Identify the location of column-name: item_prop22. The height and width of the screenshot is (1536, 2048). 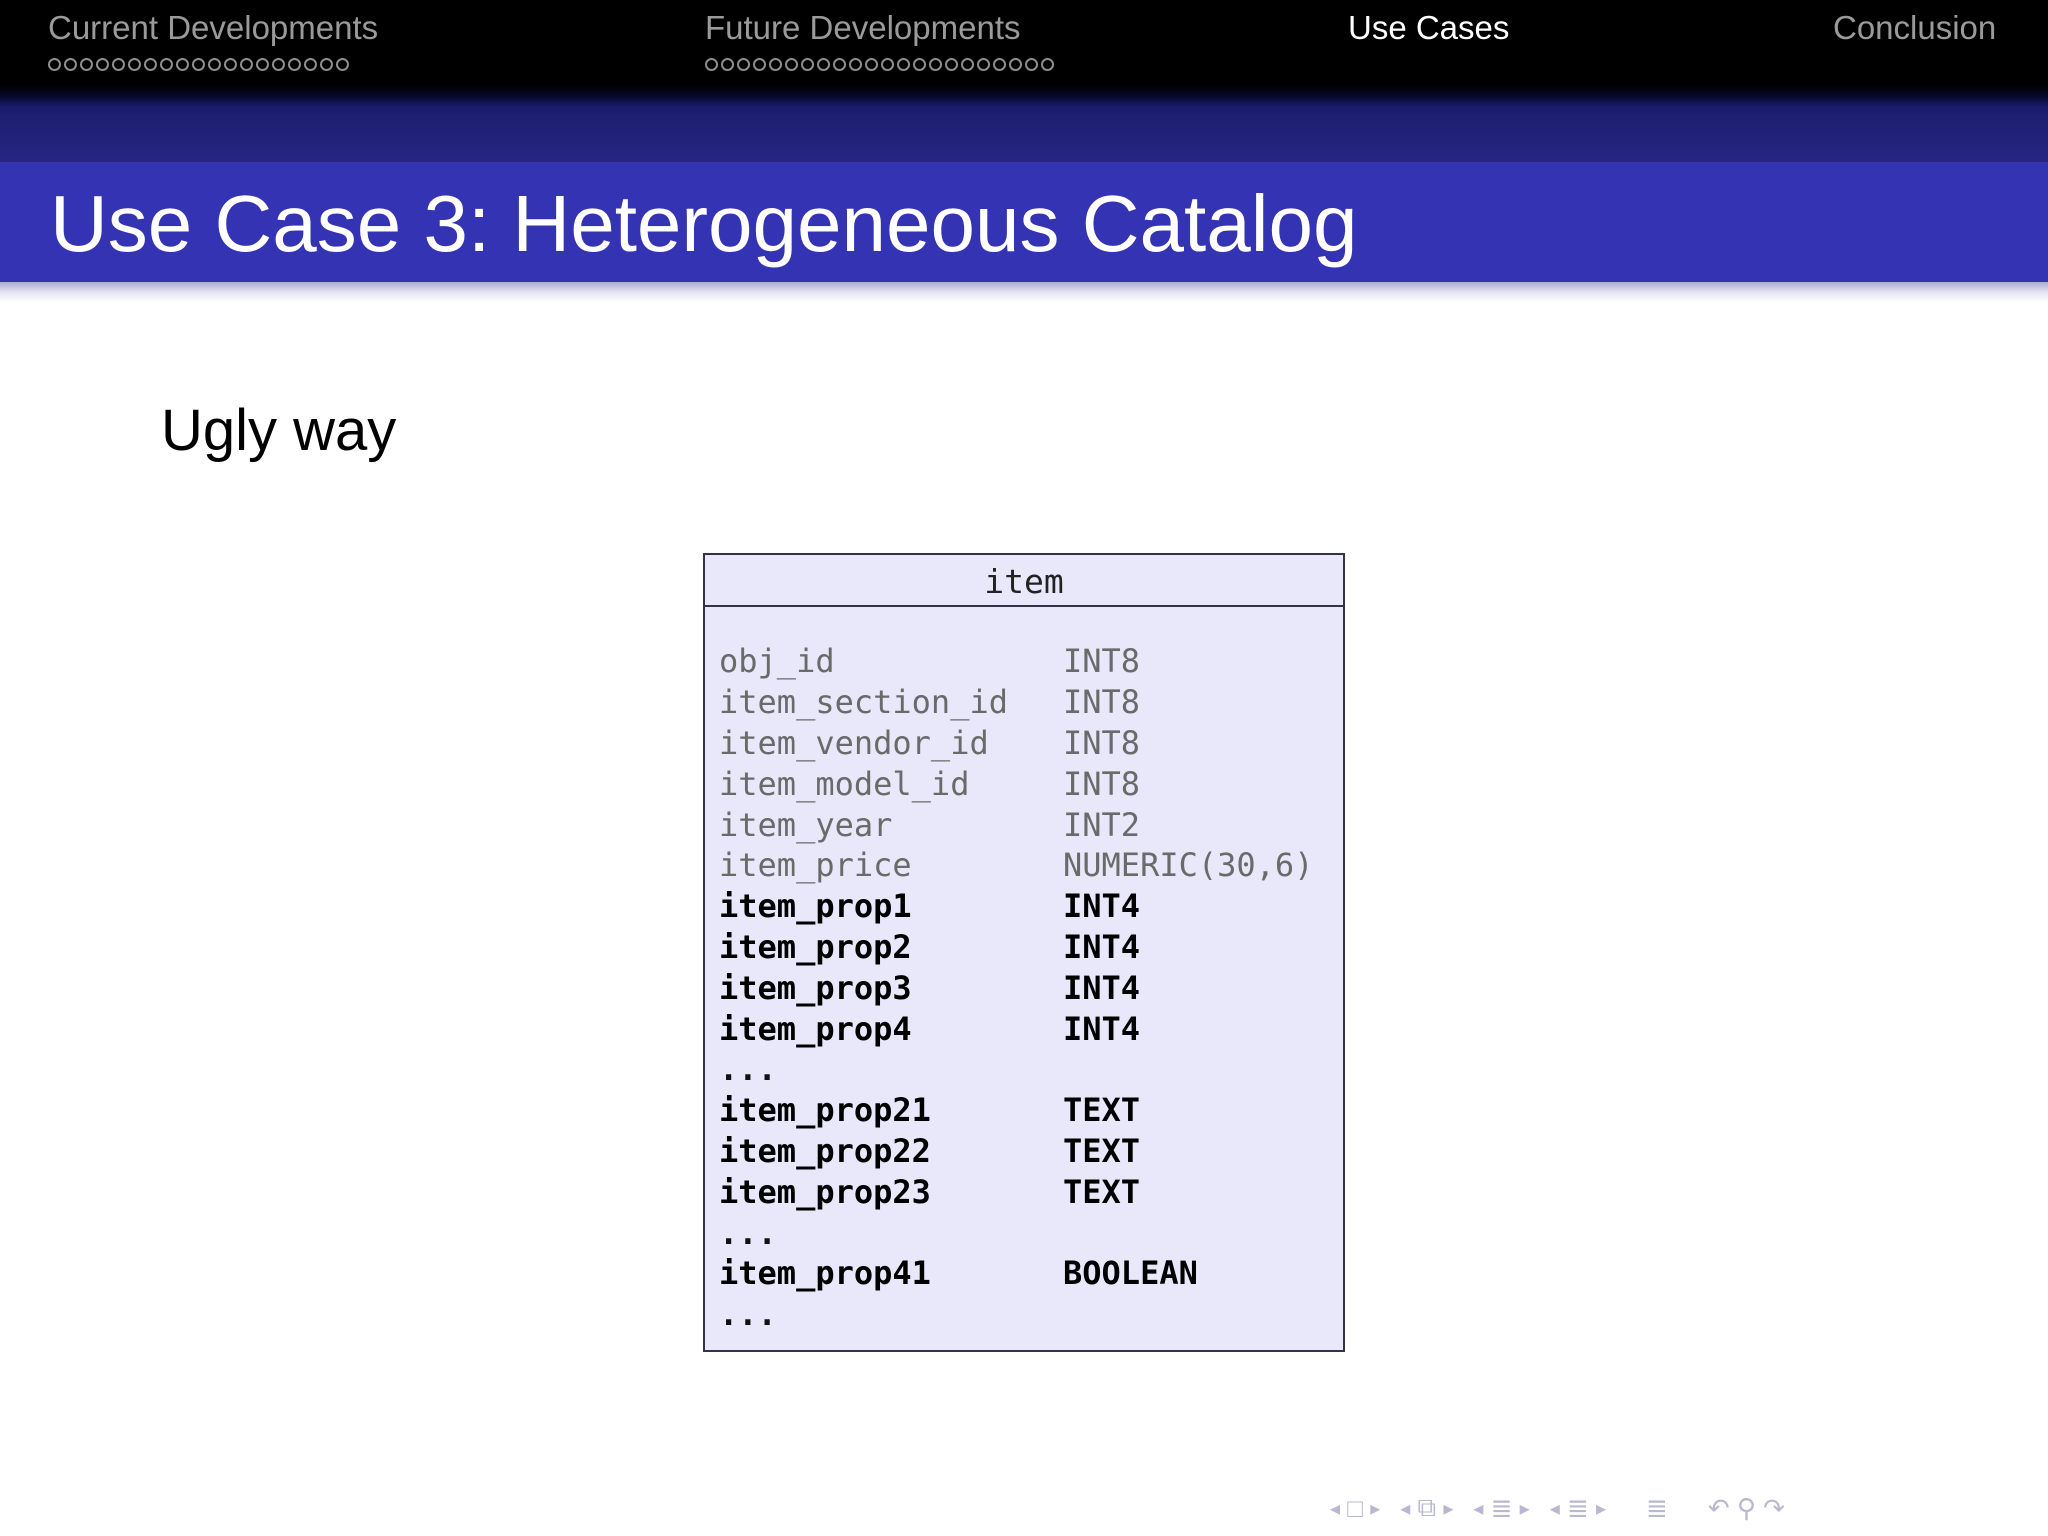
(825, 1150).